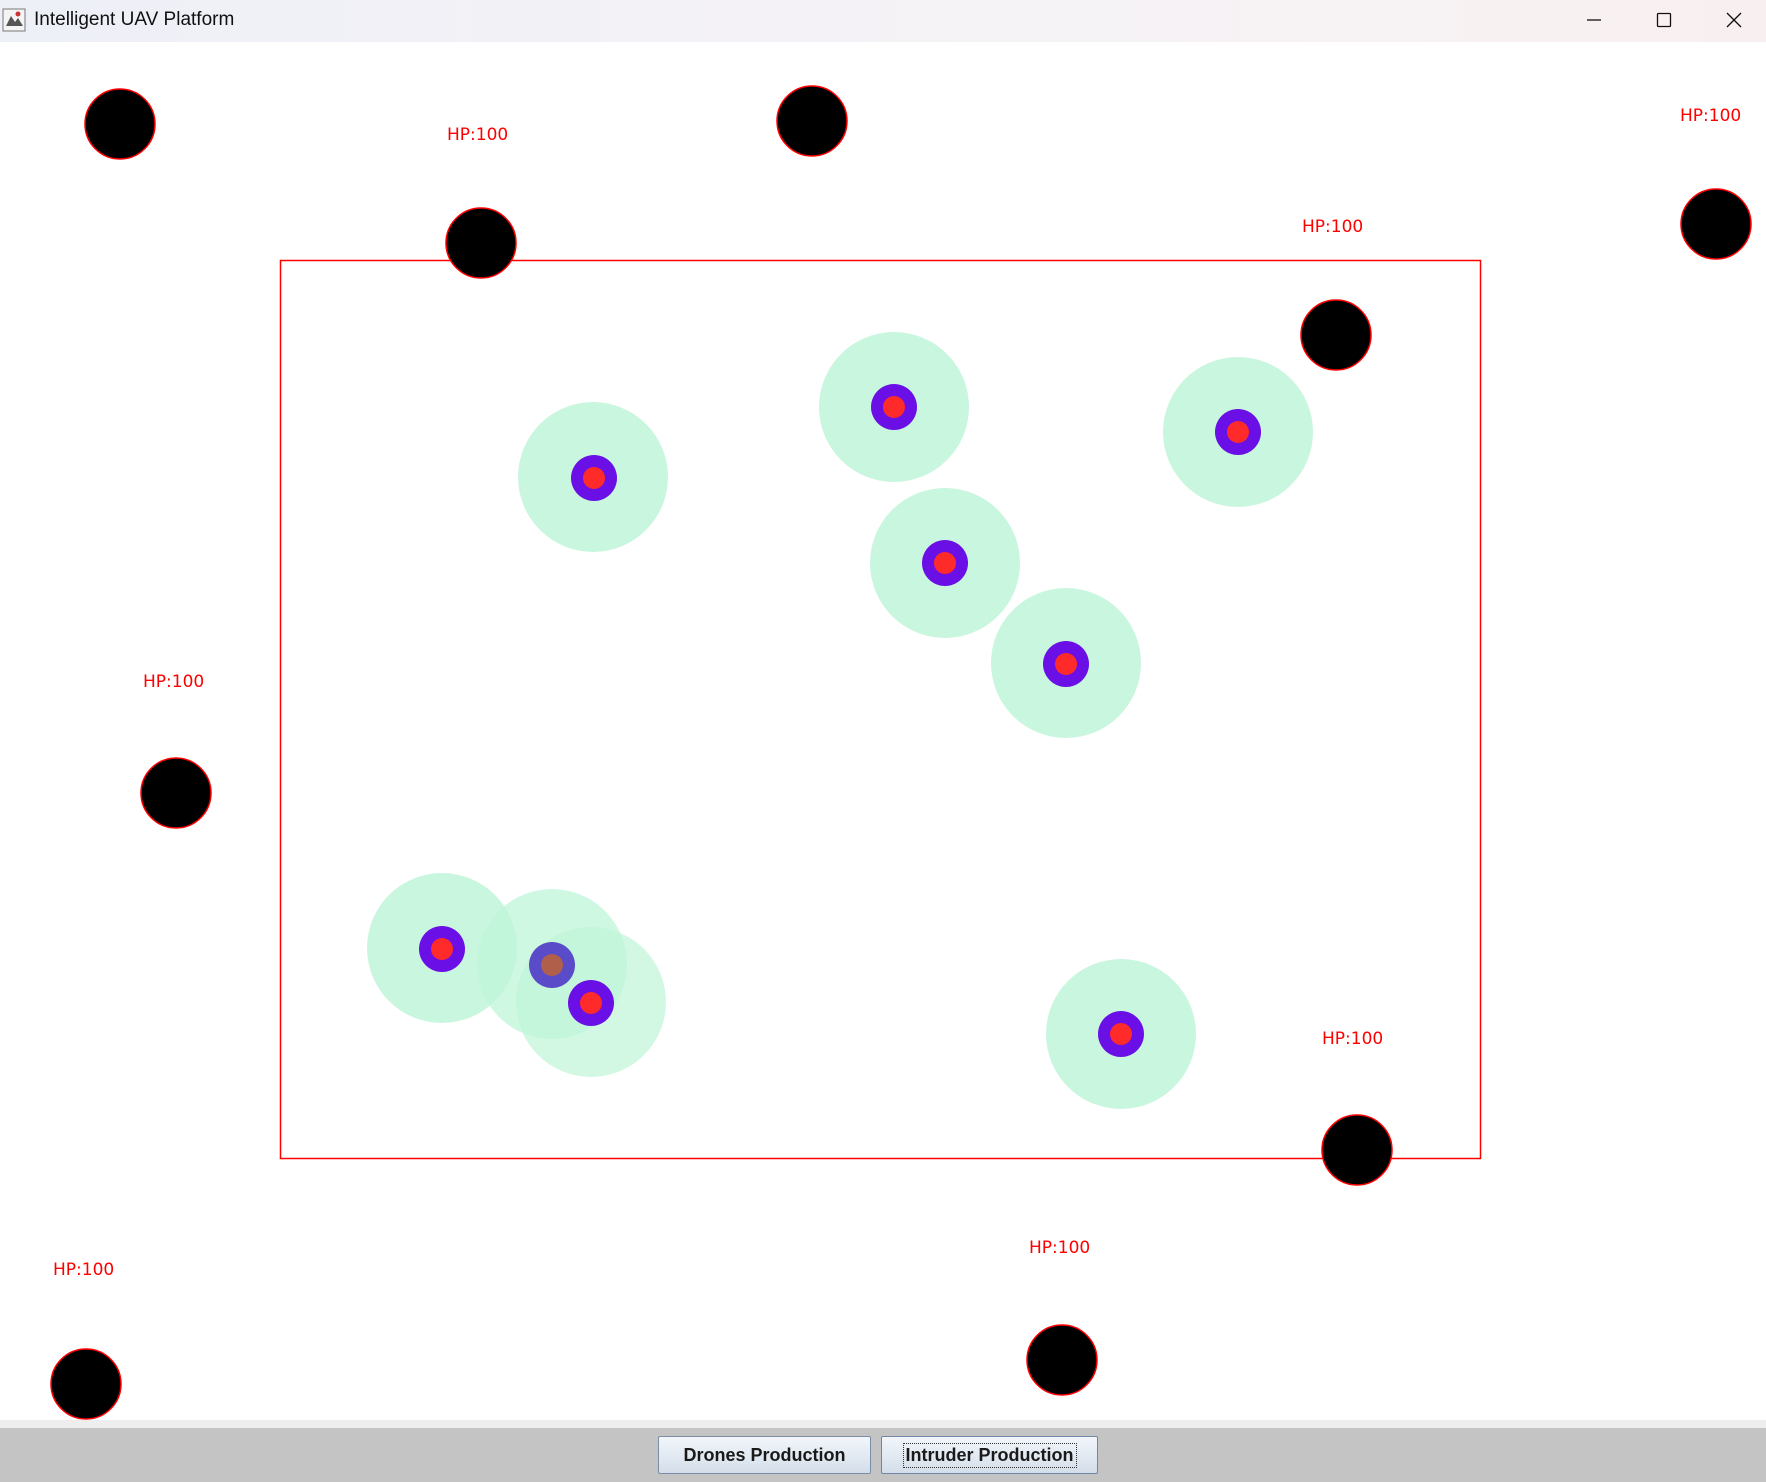 The width and height of the screenshot is (1766, 1482). What do you see at coordinates (134, 19) in the screenshot?
I see `window-title: Intelligent UAV Platform` at bounding box center [134, 19].